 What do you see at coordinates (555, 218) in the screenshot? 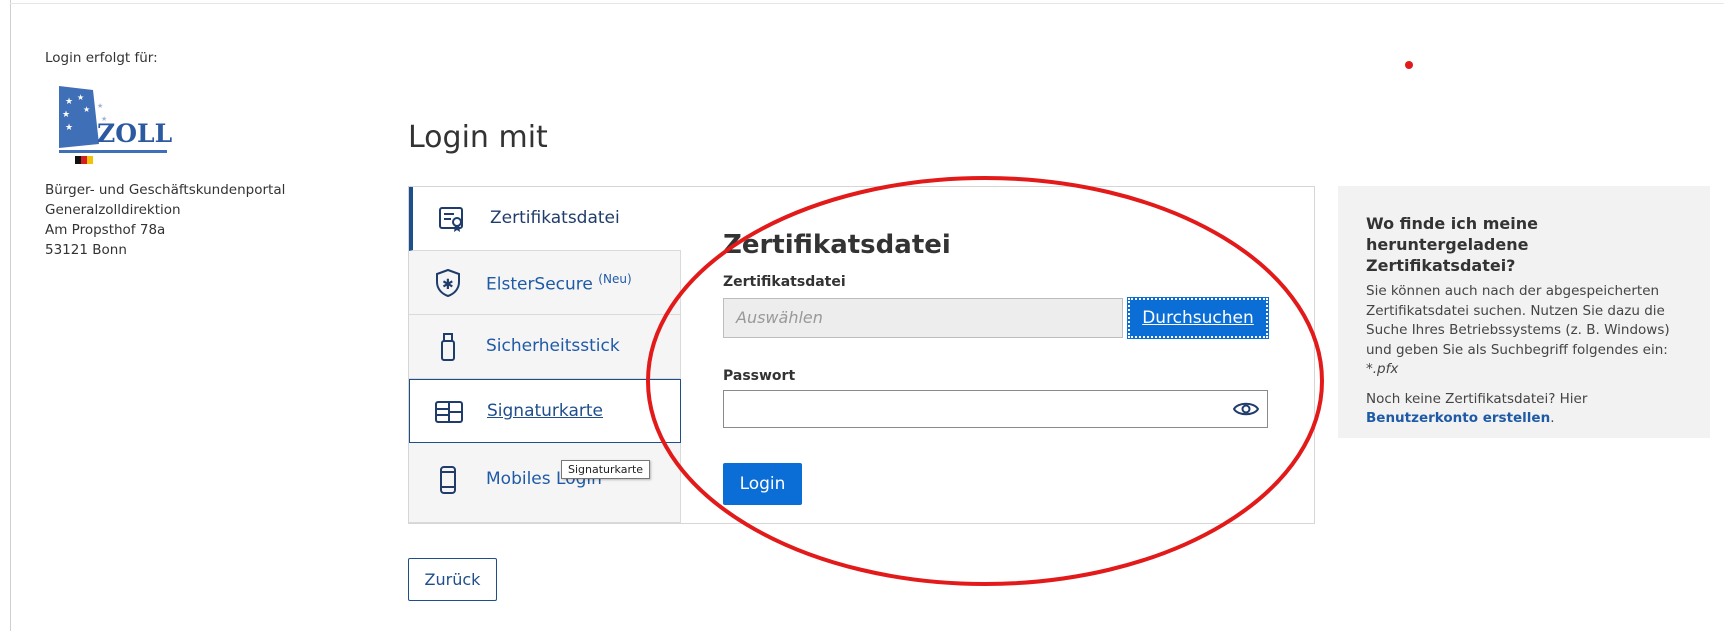
I see `tab-label-zertifikatsdatei: Zertifikatsdatei` at bounding box center [555, 218].